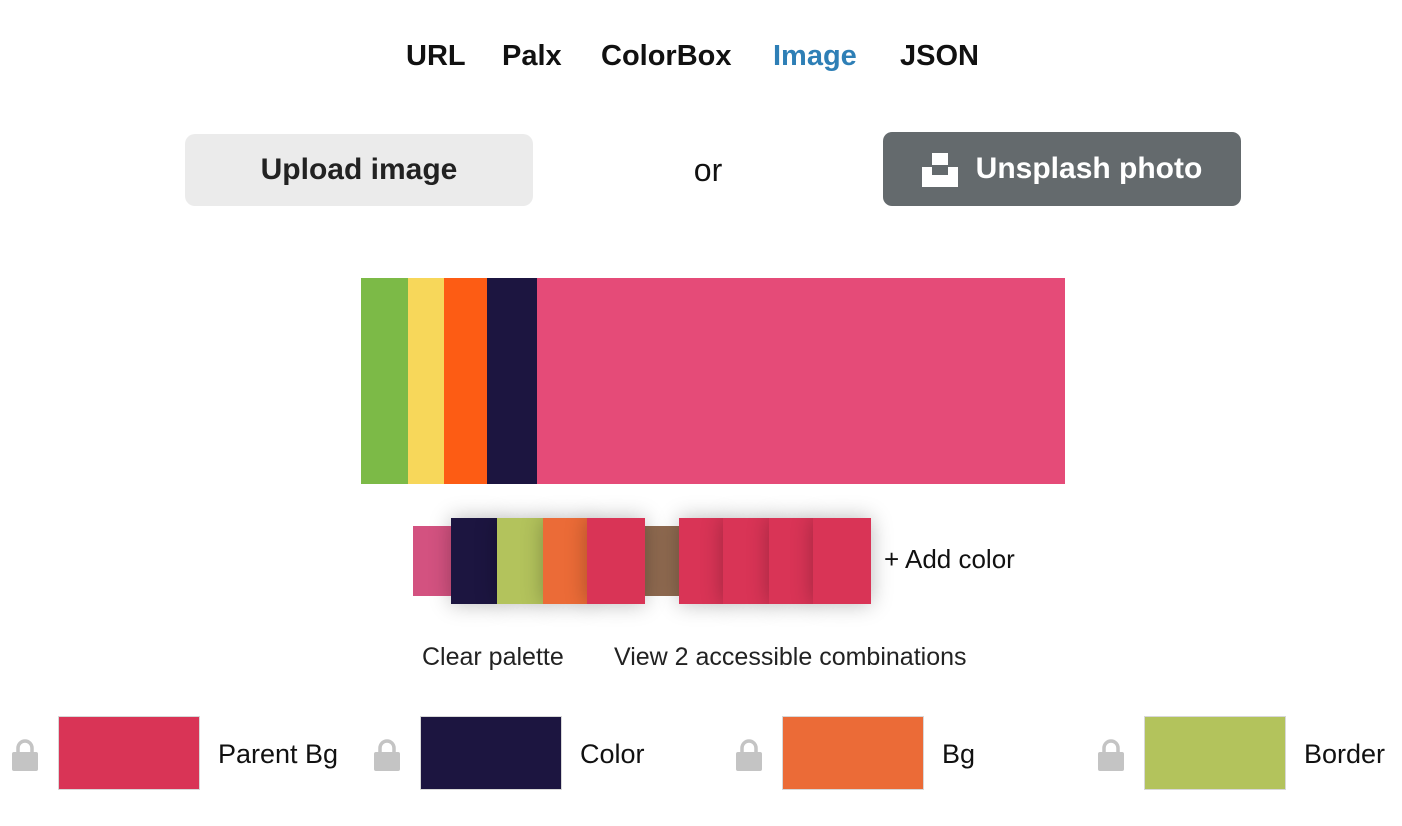 The image size is (1402, 826). What do you see at coordinates (465, 381) in the screenshot?
I see `image-band-orange` at bounding box center [465, 381].